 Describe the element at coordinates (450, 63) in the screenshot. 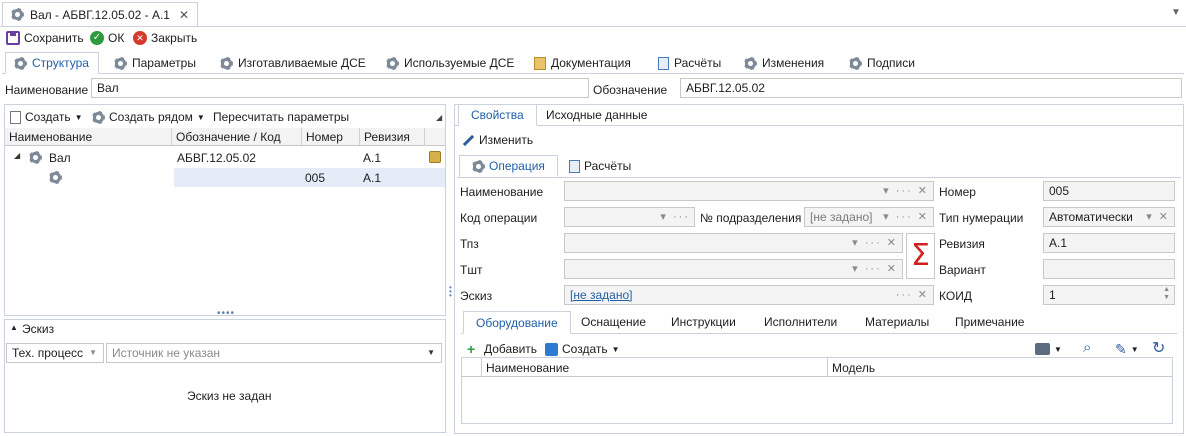

I see `tab-used-dse: Используемые ДСЕ` at that location.